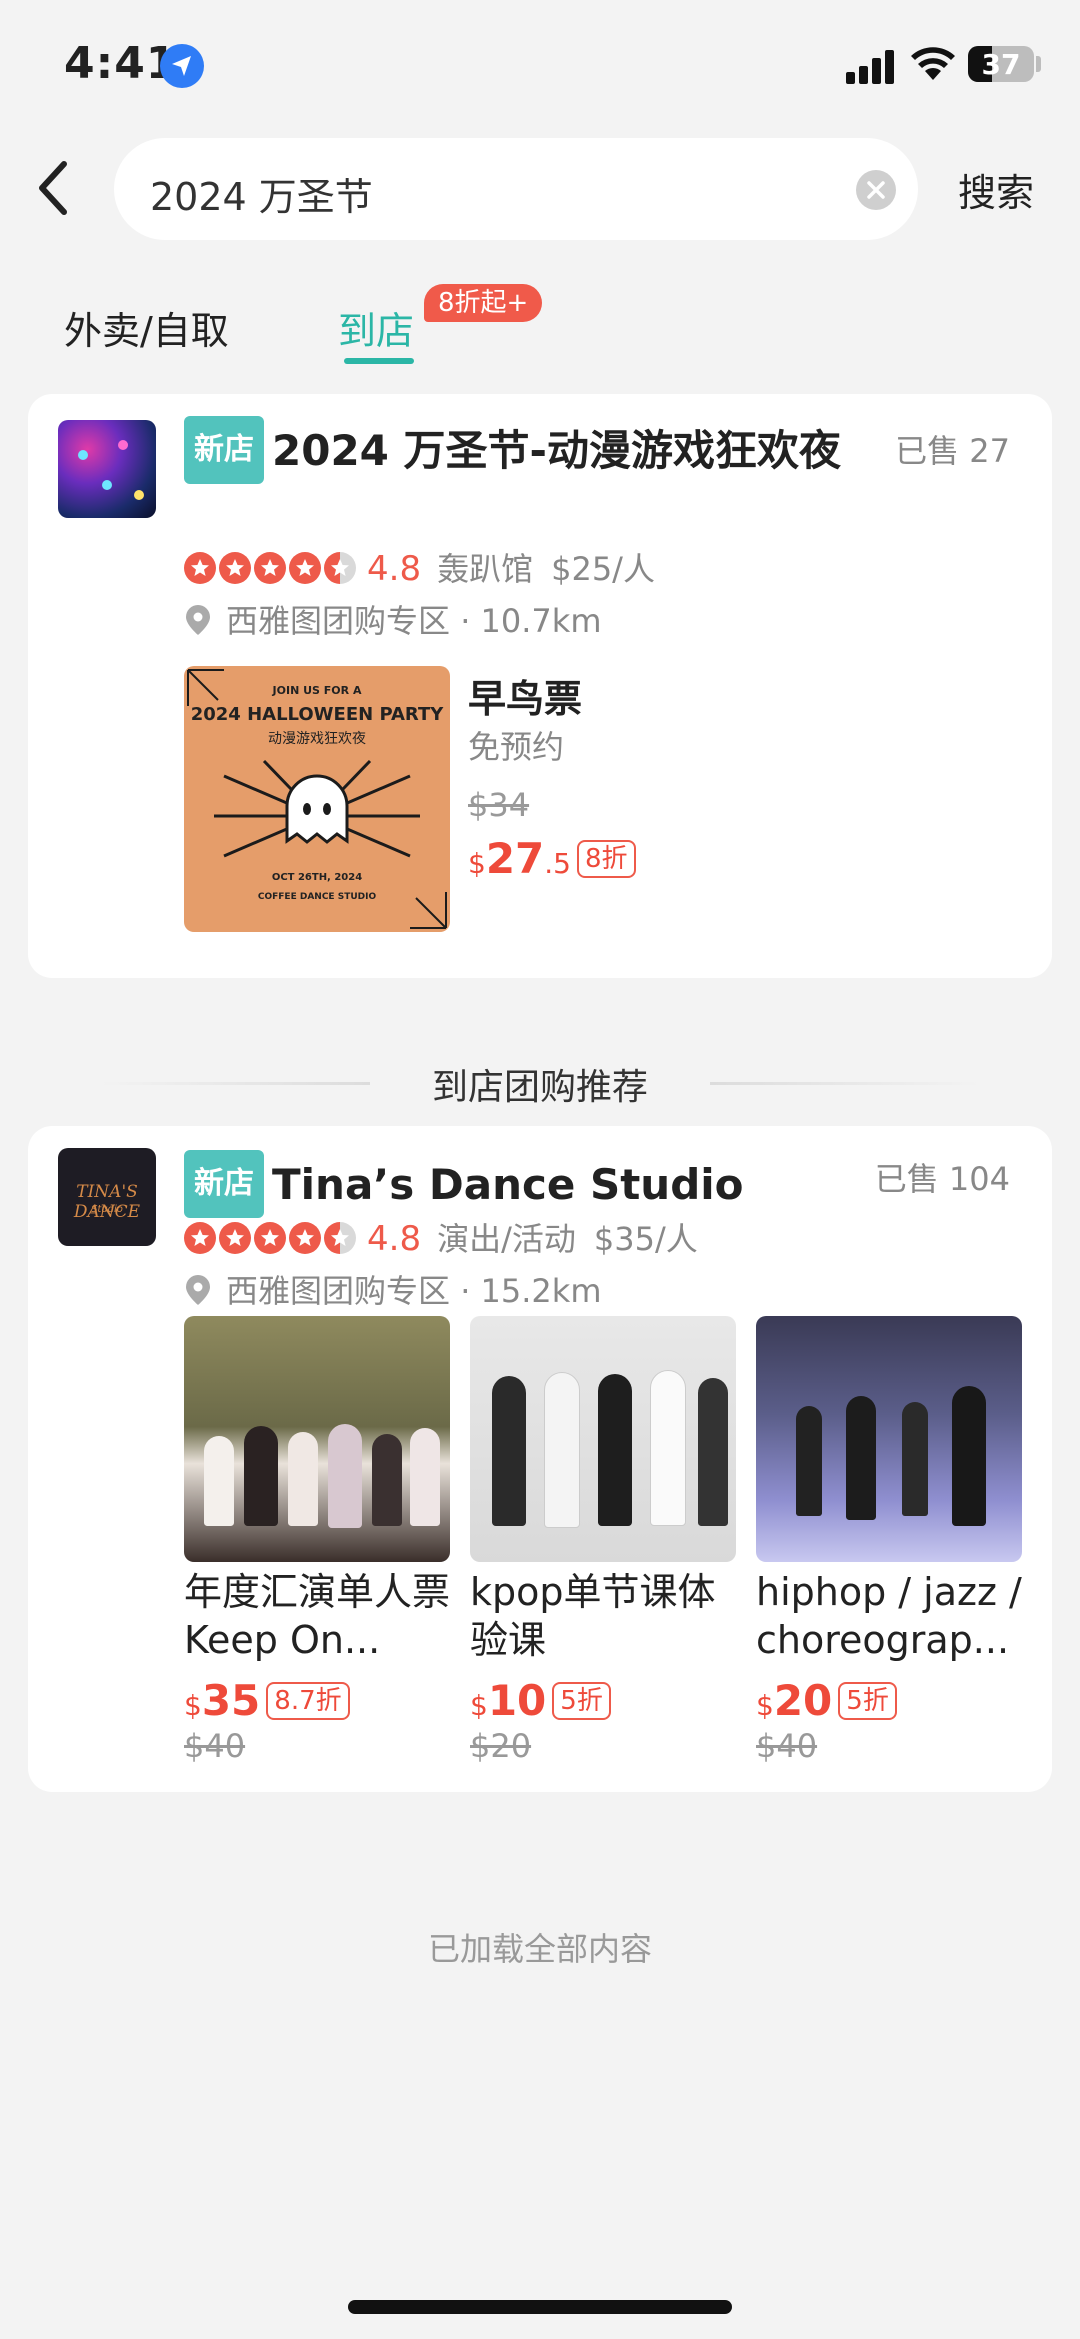 The image size is (1080, 2339). Describe the element at coordinates (845, 1083) in the screenshot. I see `divider` at that location.